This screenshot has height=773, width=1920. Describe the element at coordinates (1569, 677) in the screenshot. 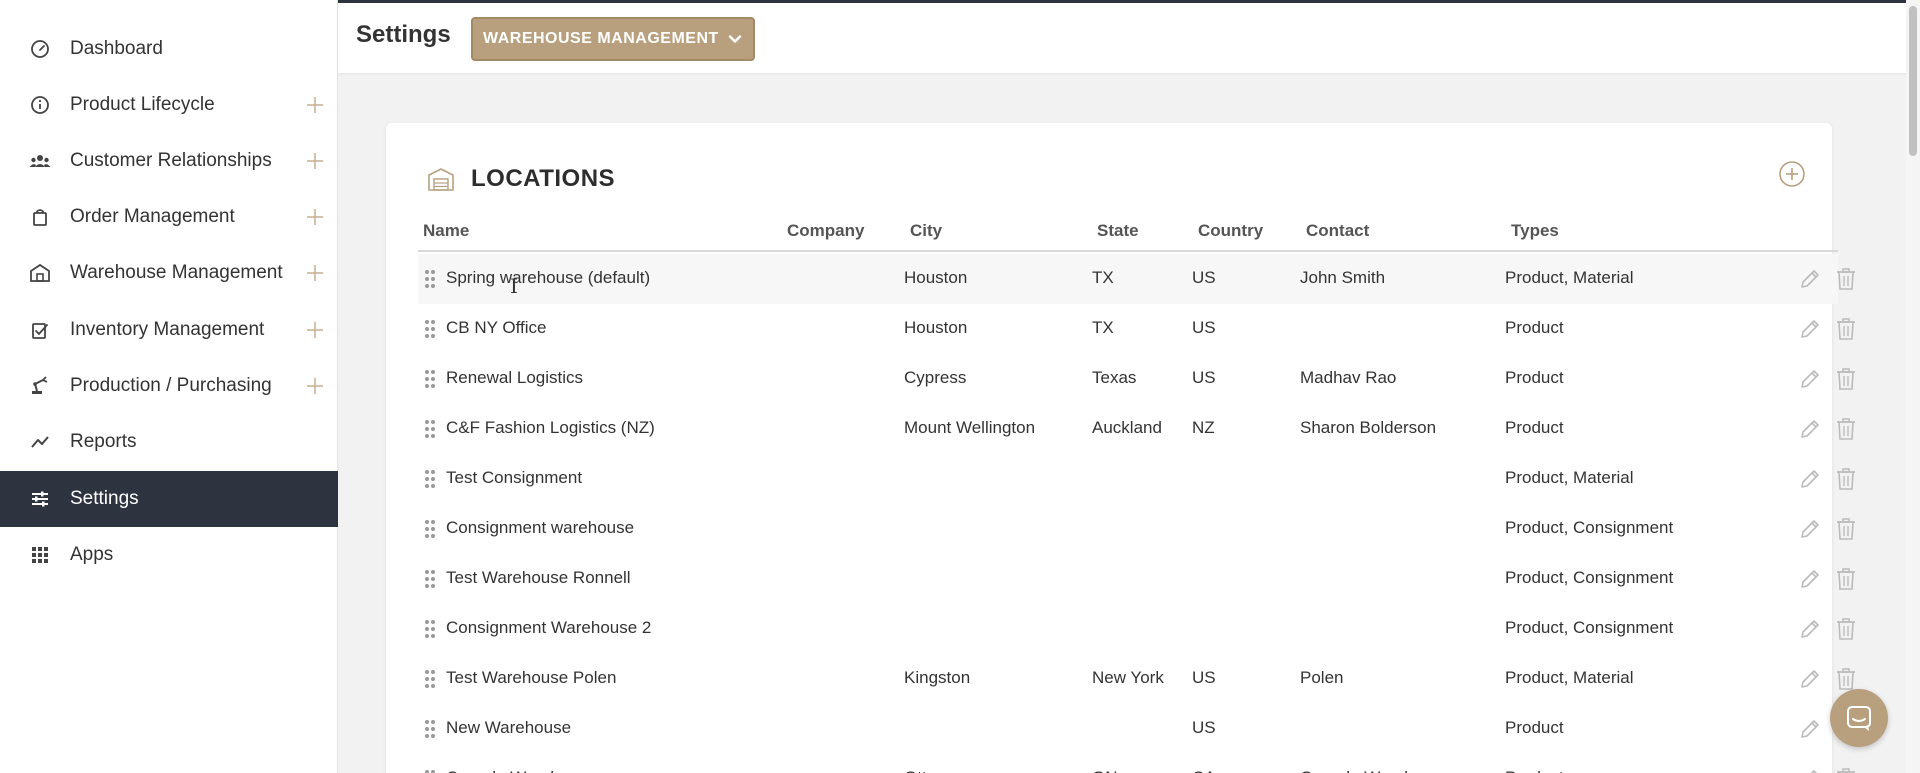

I see `cell-types: Product, Material` at that location.